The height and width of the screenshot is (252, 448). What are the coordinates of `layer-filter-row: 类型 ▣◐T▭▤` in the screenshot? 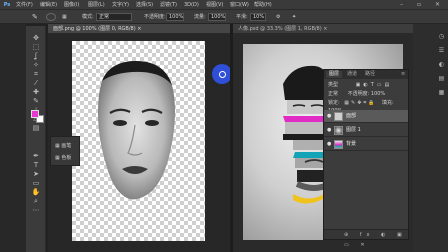 It's located at (366, 85).